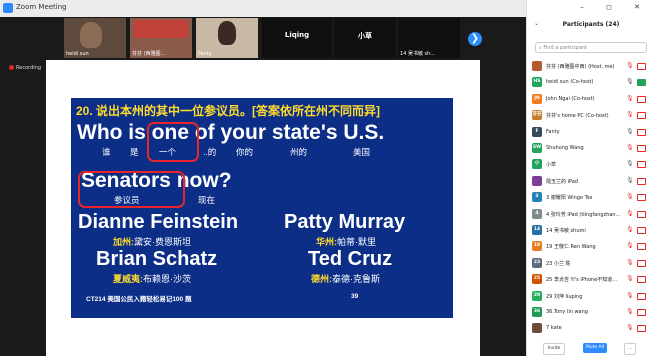 The width and height of the screenshot is (655, 356). What do you see at coordinates (227, 38) in the screenshot?
I see `video-tile-fanty: Fanty` at bounding box center [227, 38].